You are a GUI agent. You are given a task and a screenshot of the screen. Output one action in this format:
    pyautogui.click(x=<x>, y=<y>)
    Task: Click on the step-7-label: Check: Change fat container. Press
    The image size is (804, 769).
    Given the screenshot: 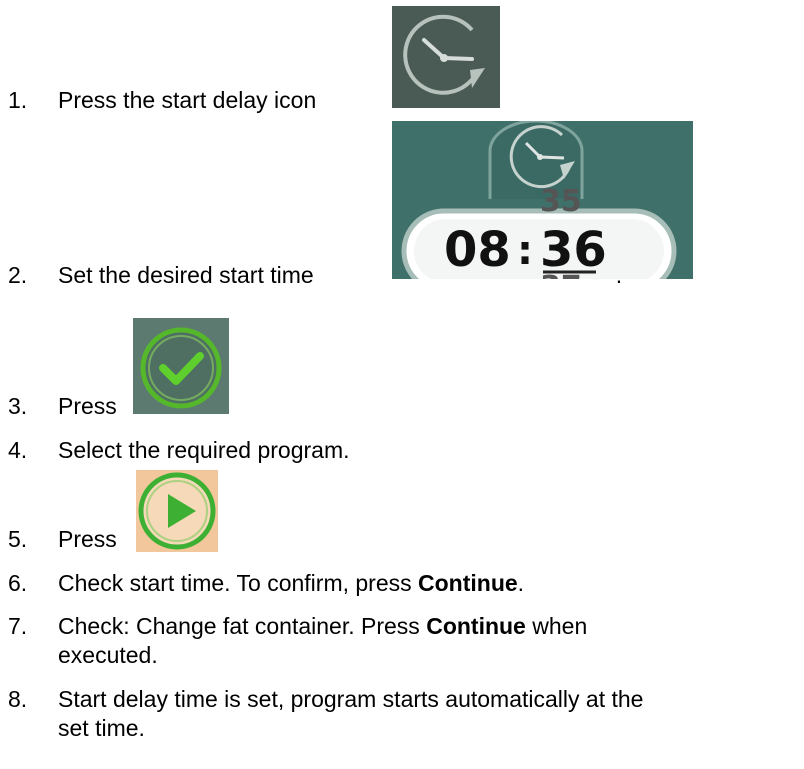 What is the action you would take?
    pyautogui.click(x=242, y=626)
    